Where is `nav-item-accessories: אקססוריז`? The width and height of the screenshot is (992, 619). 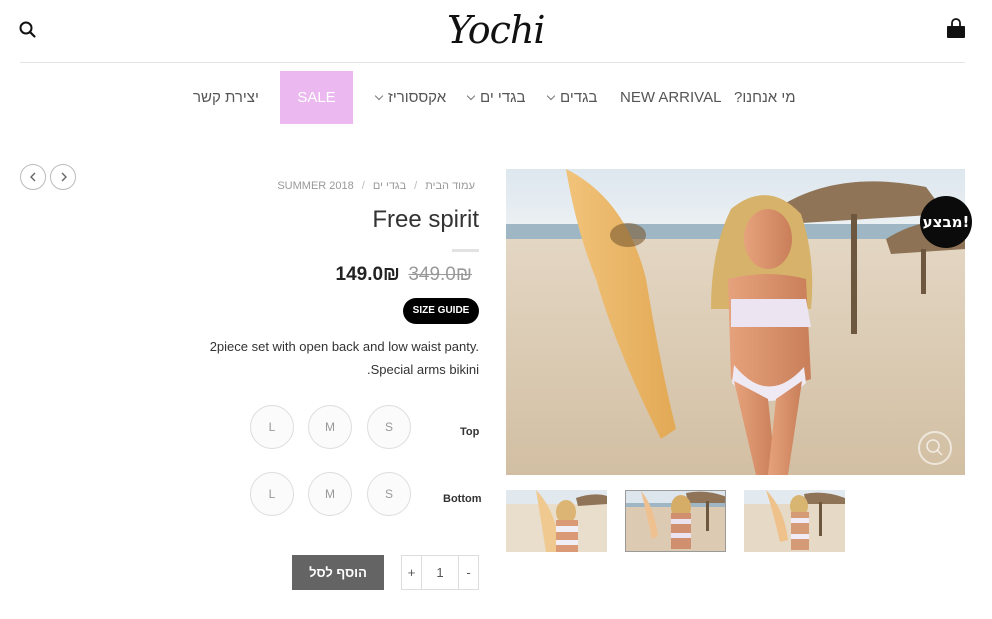
nav-item-accessories: אקססוריז is located at coordinates (410, 97).